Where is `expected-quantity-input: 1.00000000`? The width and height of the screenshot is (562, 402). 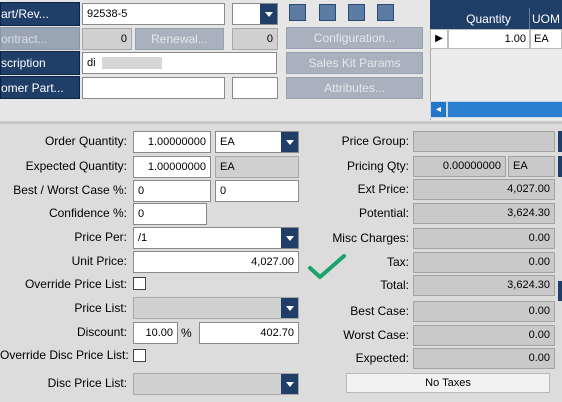 expected-quantity-input: 1.00000000 is located at coordinates (172, 167).